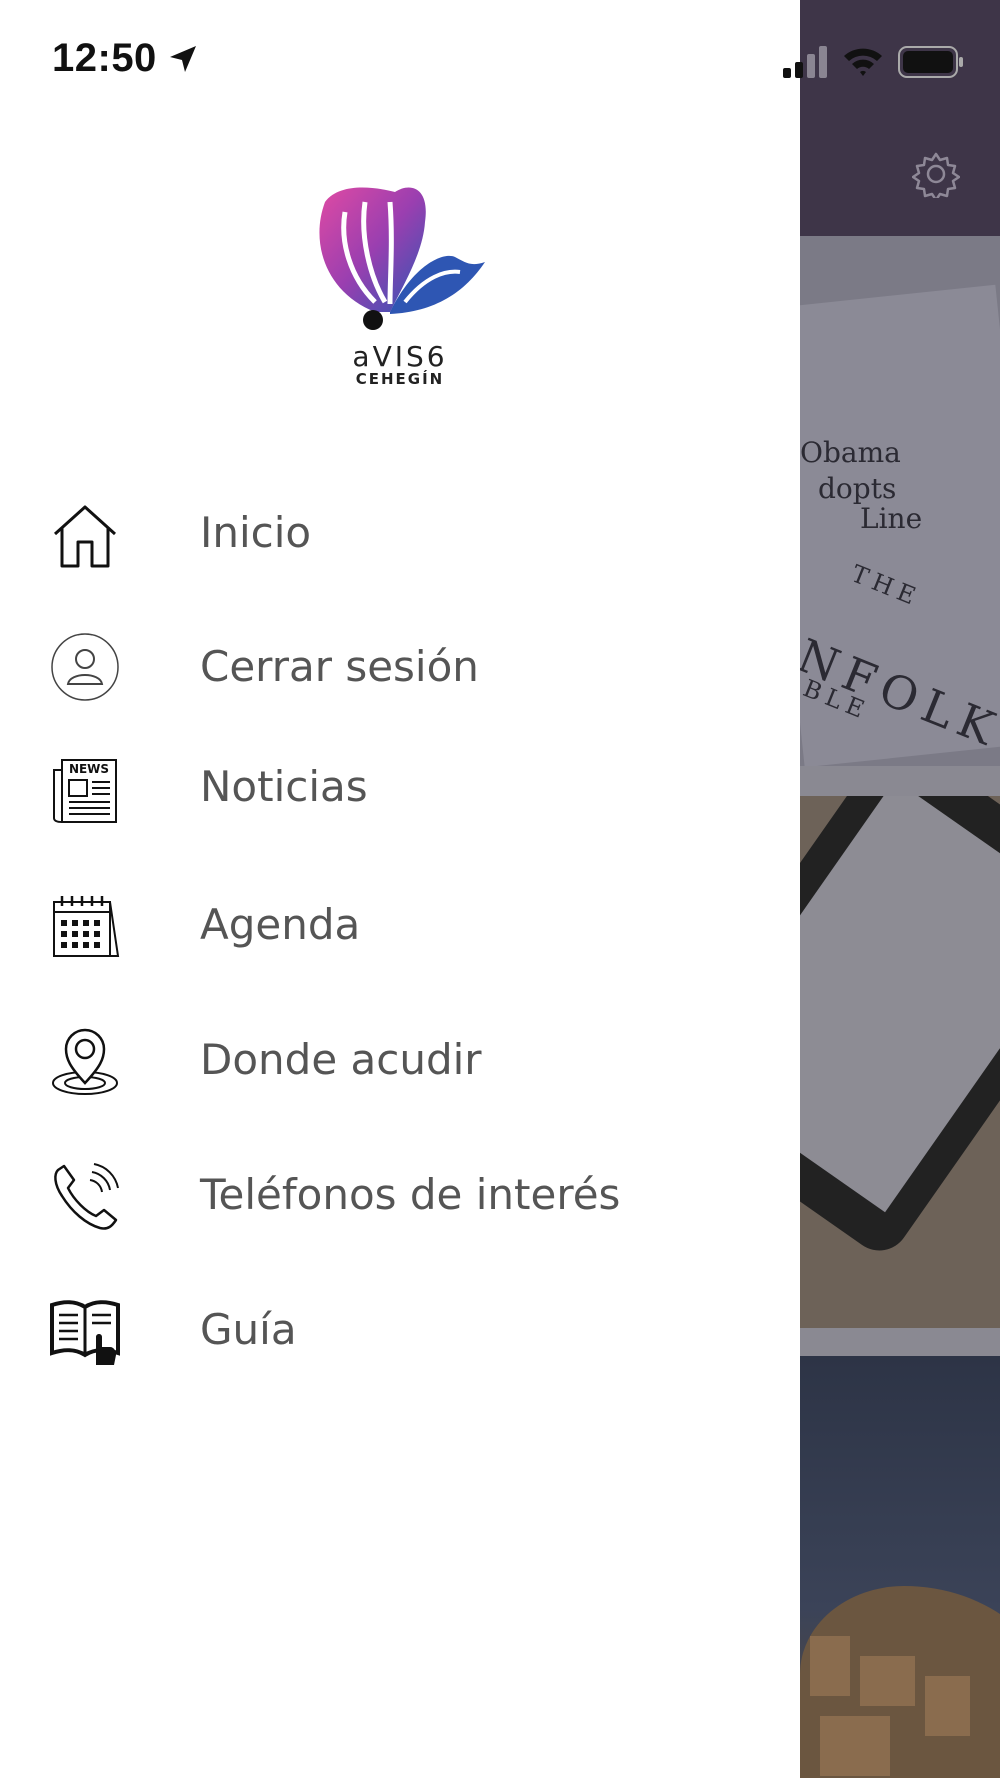 This screenshot has width=1000, height=1778. I want to click on background-town-card, so click(900, 1567).